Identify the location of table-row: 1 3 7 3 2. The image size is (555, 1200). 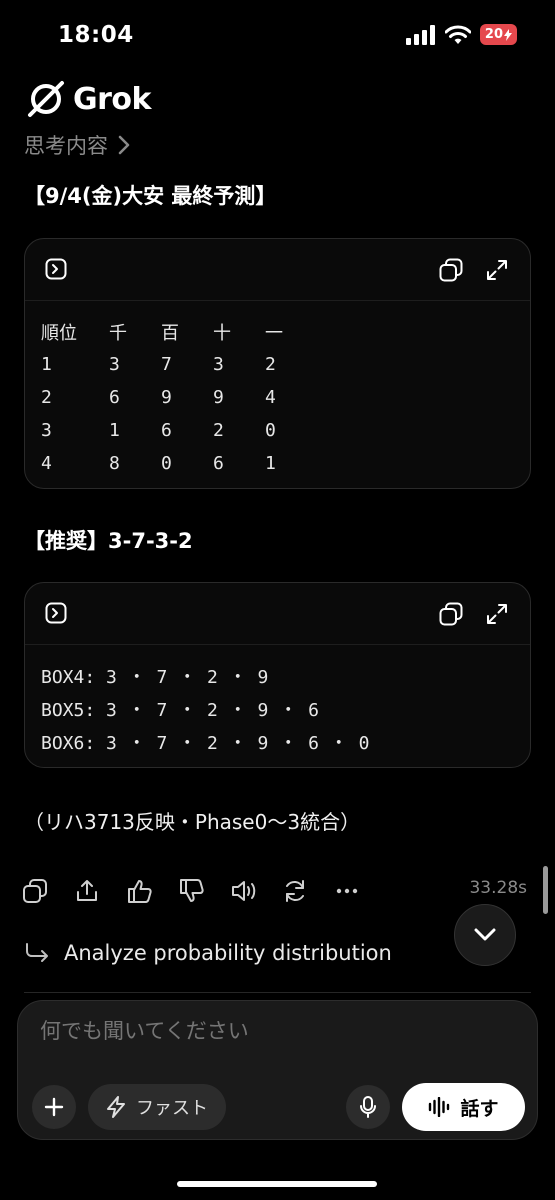
(277, 364).